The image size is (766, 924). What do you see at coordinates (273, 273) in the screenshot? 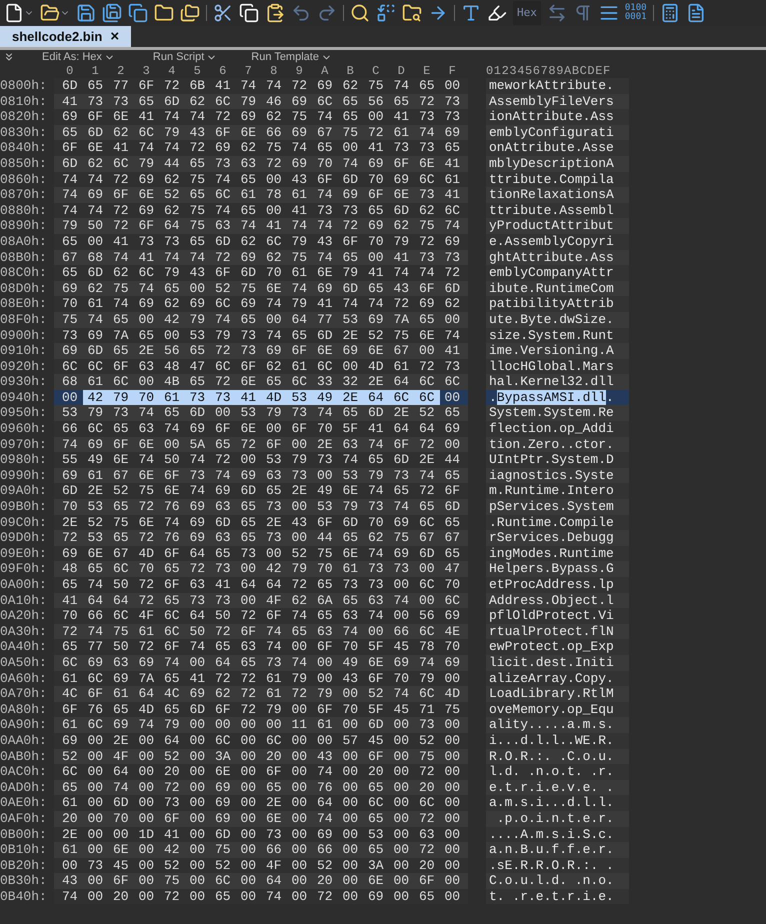
I see `hex-byte: 70` at bounding box center [273, 273].